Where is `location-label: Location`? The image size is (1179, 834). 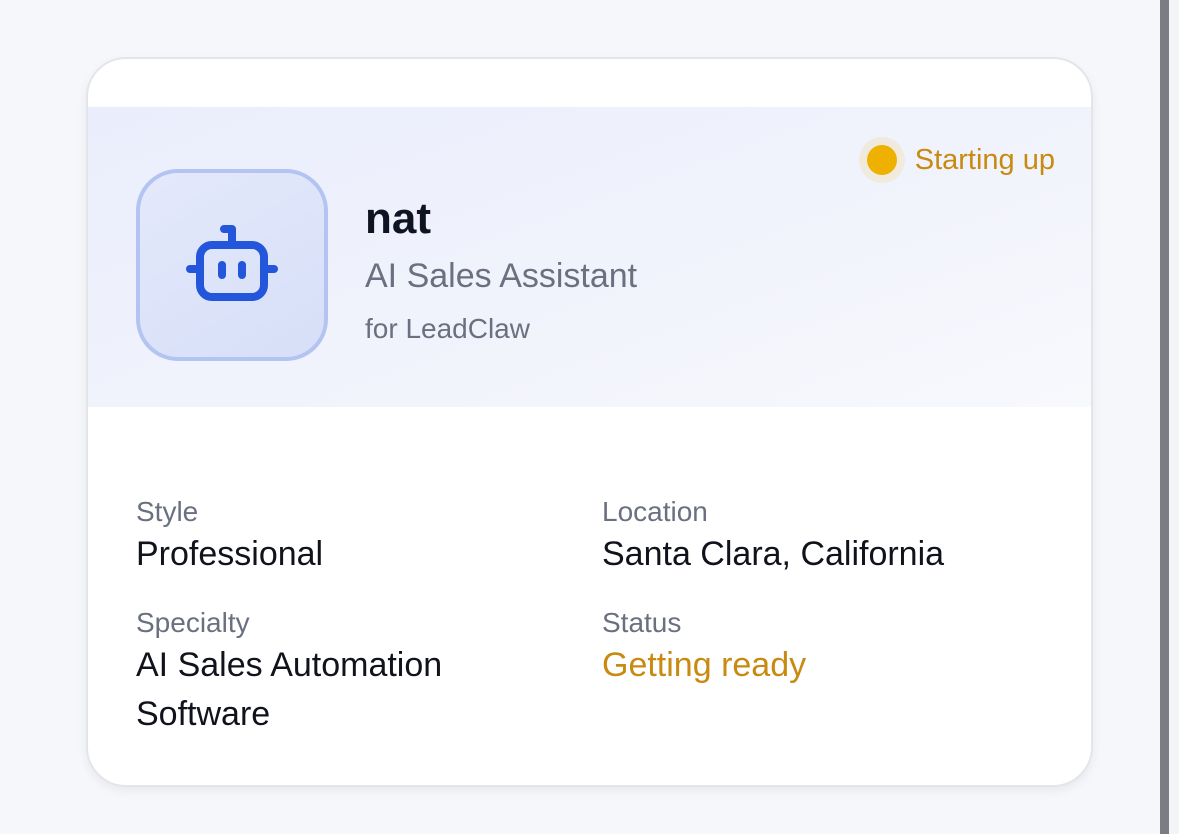
location-label: Location is located at coordinates (655, 511).